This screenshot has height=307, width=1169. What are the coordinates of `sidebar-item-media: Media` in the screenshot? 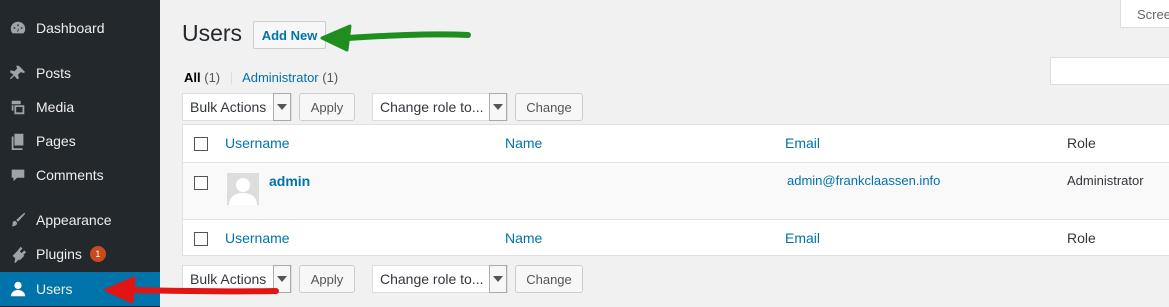 It's located at (80, 107).